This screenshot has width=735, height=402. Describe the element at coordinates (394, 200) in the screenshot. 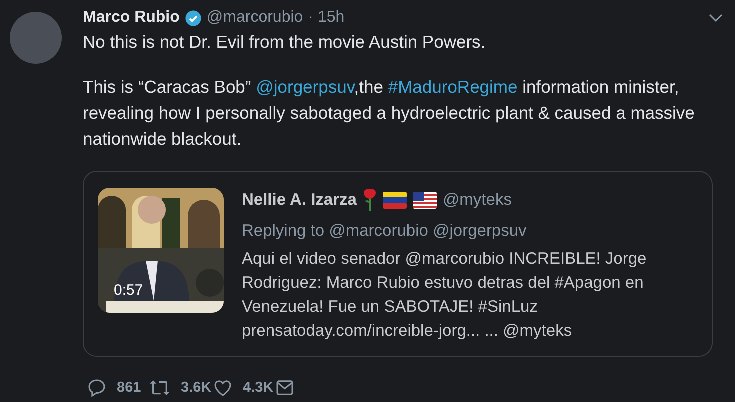

I see `venezuela-flag-icon` at that location.